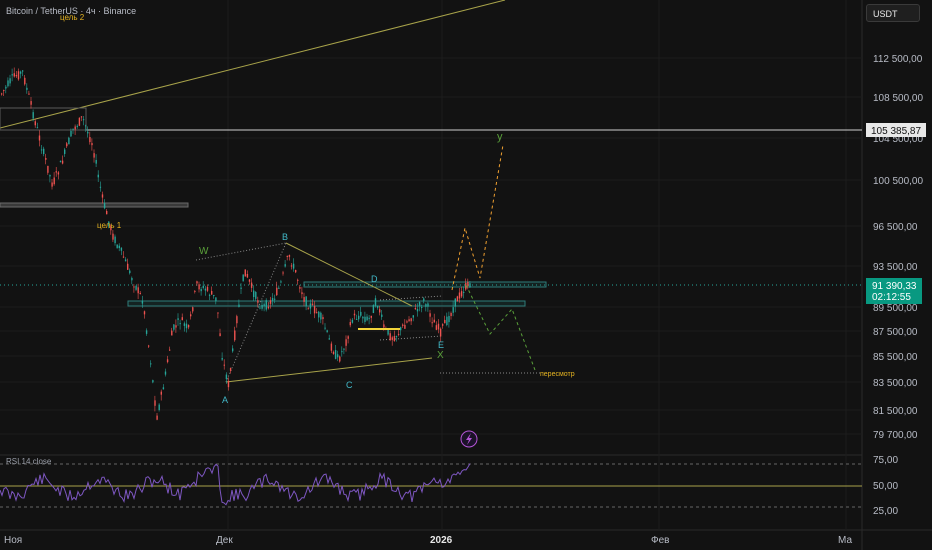 Image resolution: width=932 pixels, height=550 pixels. Describe the element at coordinates (326, 303) in the screenshot. I see `zone-middle` at that location.